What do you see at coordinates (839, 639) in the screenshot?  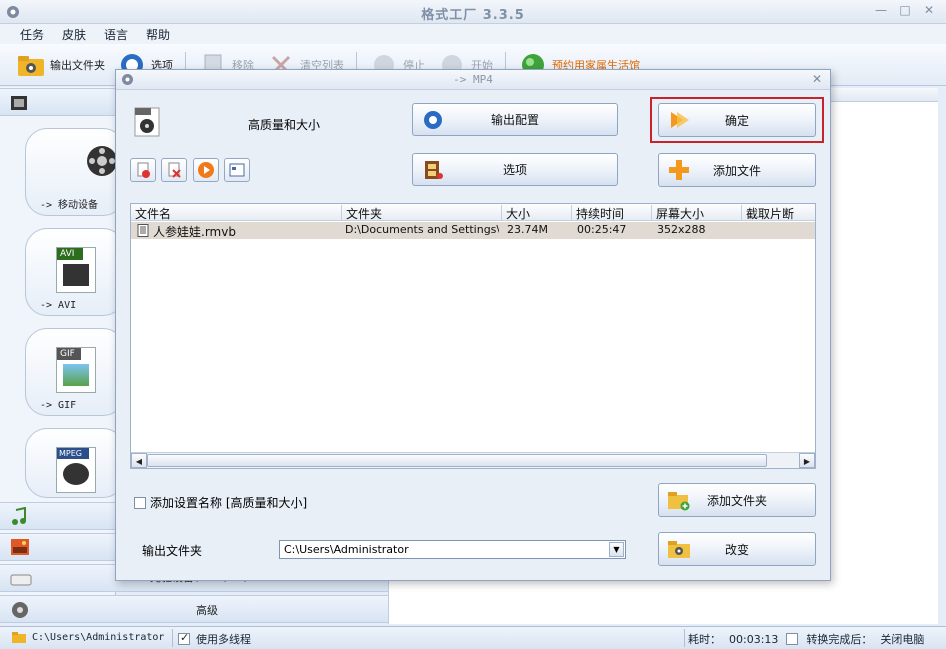 I see `after-done-label: 转换完成后：` at bounding box center [839, 639].